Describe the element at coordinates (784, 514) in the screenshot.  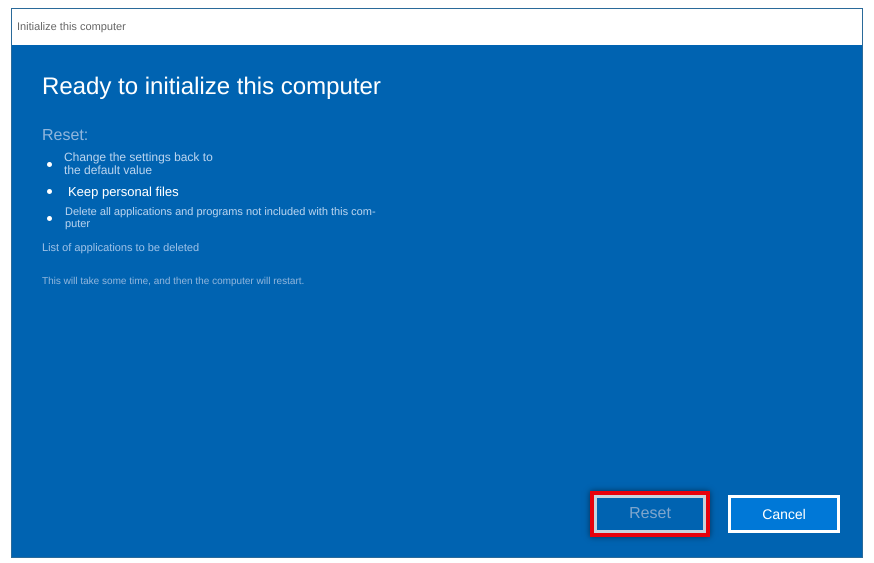
I see `dialog-button: Cancel` at that location.